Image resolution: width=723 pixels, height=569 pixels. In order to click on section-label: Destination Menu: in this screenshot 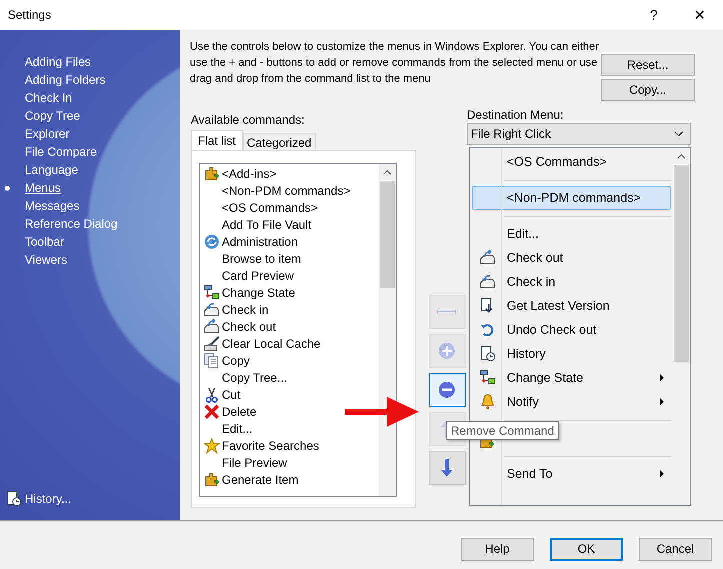, I will do `click(516, 115)`.